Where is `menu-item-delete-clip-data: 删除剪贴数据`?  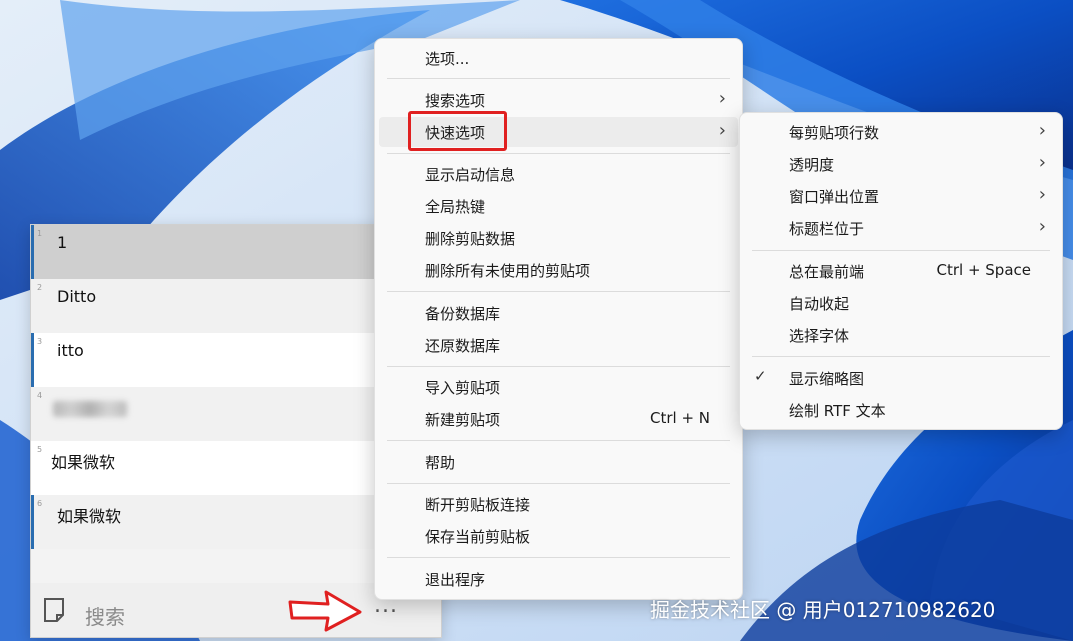 menu-item-delete-clip-data: 删除剪贴数据 is located at coordinates (558, 238).